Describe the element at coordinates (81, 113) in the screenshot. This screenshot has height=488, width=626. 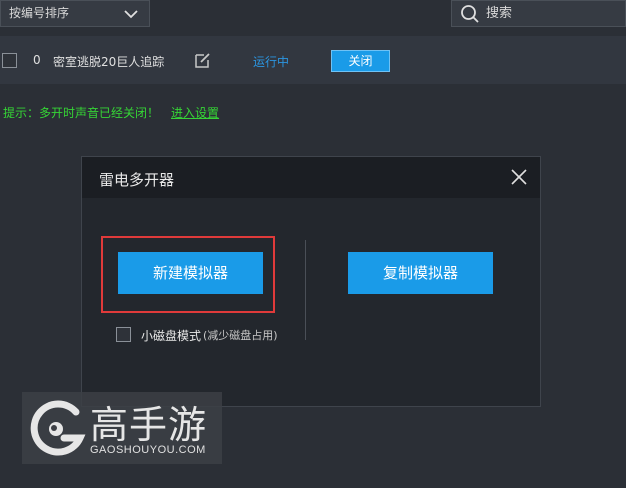
I see `hint-text: 提示：多开时声音已经关闭！` at that location.